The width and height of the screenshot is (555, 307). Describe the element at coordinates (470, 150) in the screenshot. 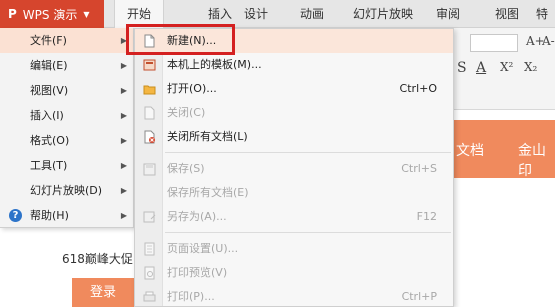

I see `banner-text-documents: 文档` at that location.